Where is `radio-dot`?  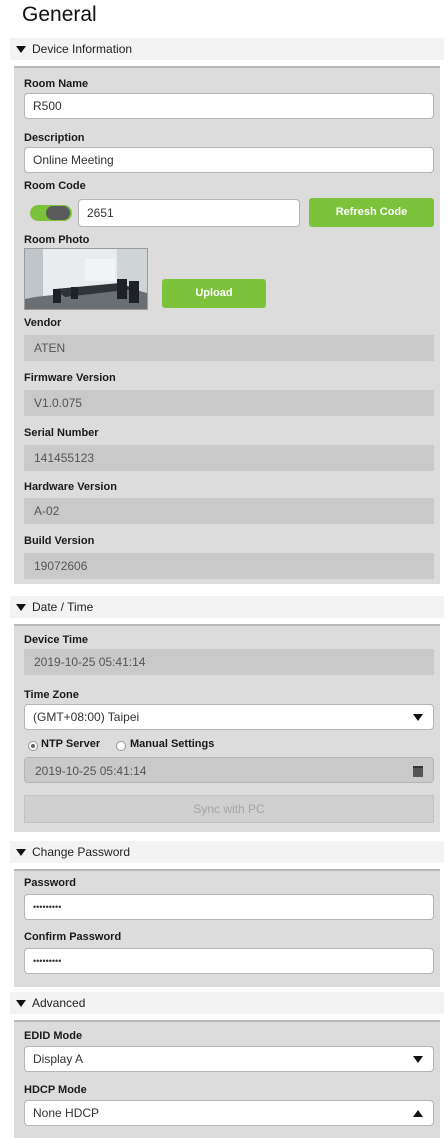 radio-dot is located at coordinates (33, 746).